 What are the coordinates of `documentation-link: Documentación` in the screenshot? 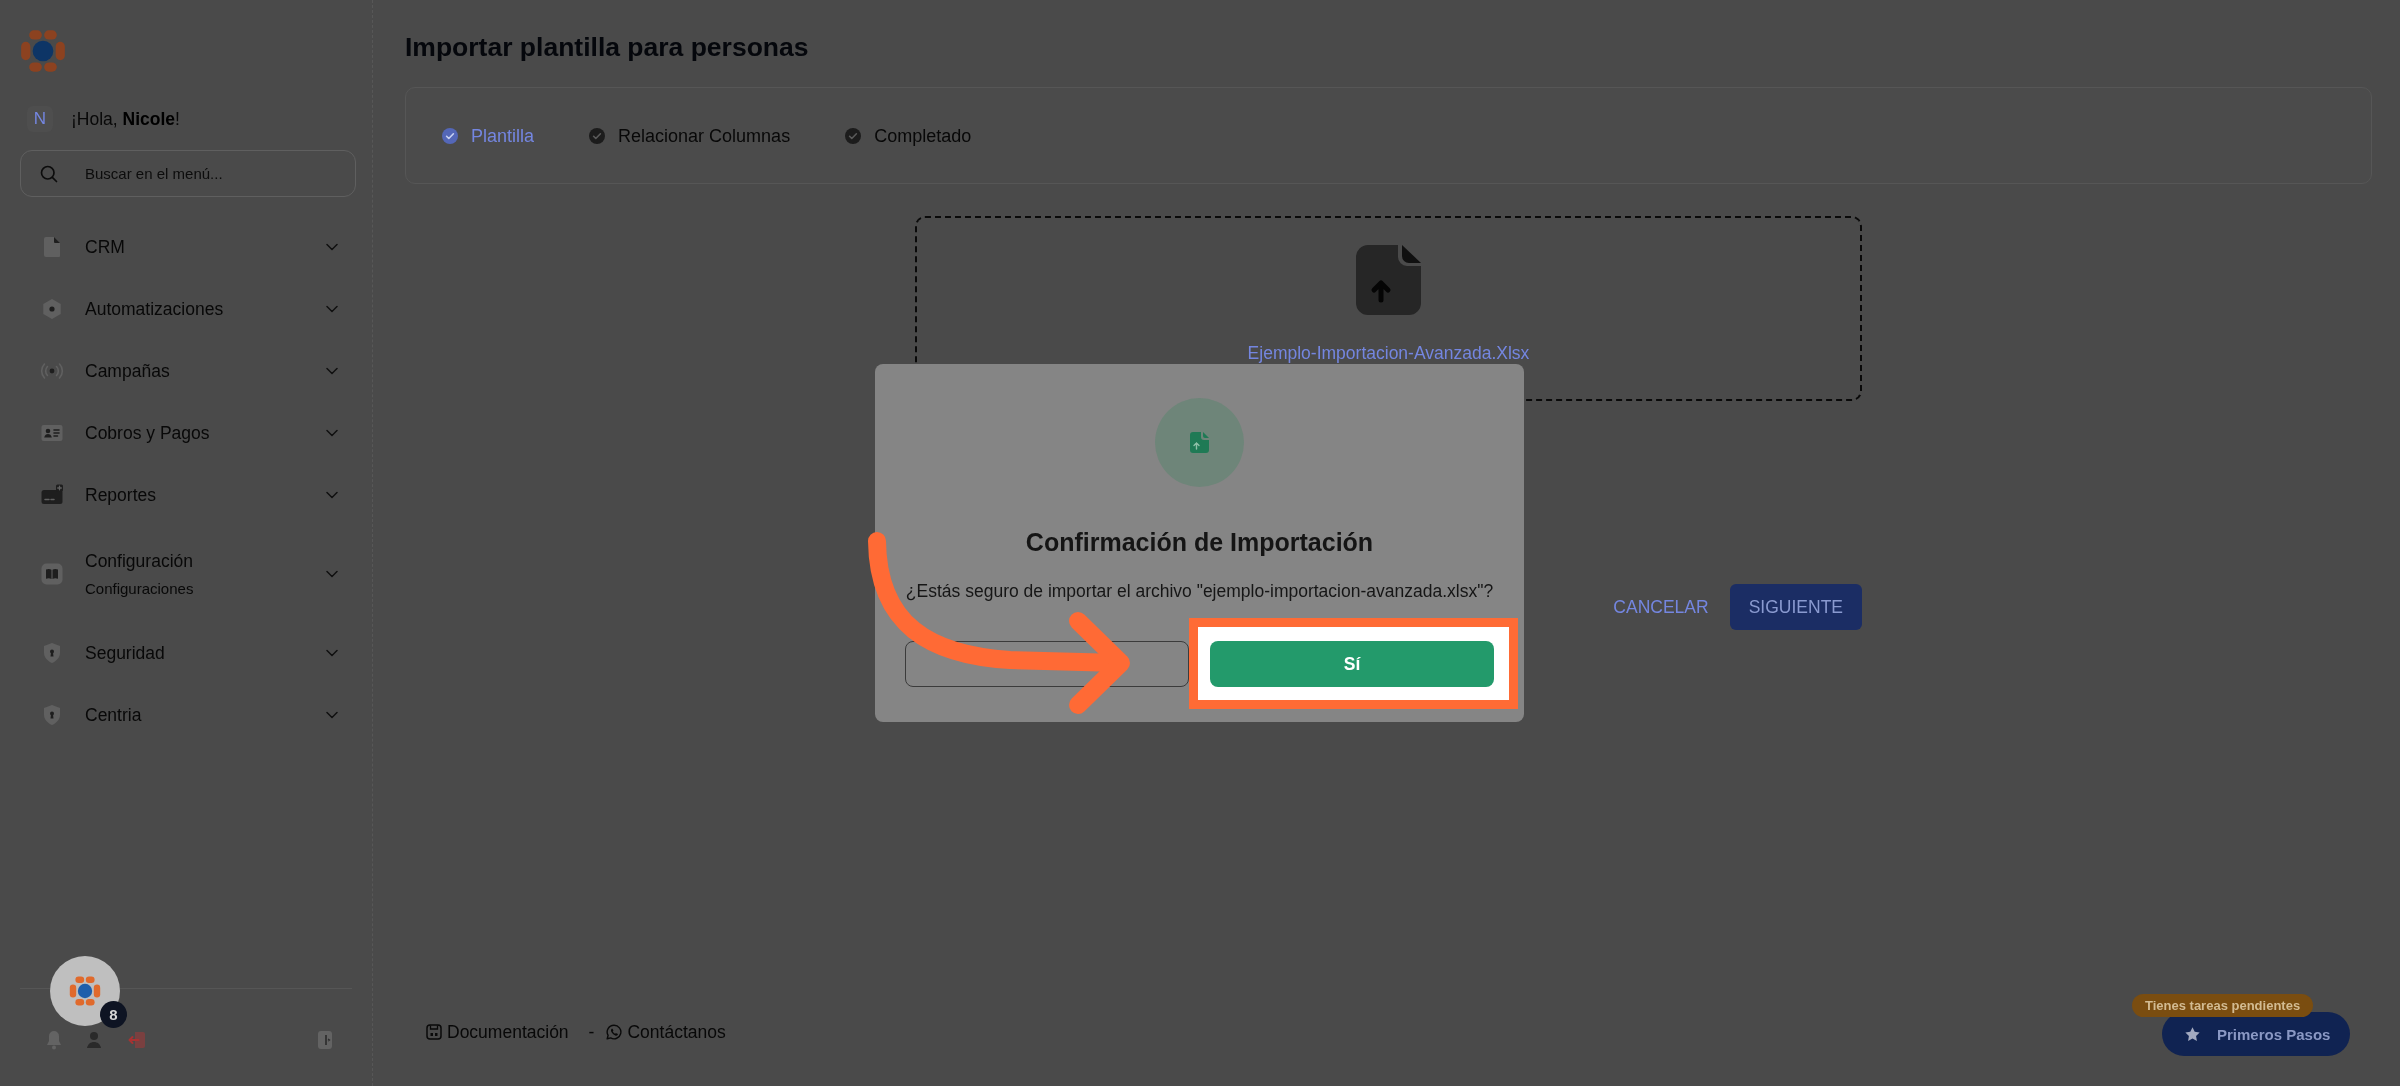 It's located at (497, 1032).